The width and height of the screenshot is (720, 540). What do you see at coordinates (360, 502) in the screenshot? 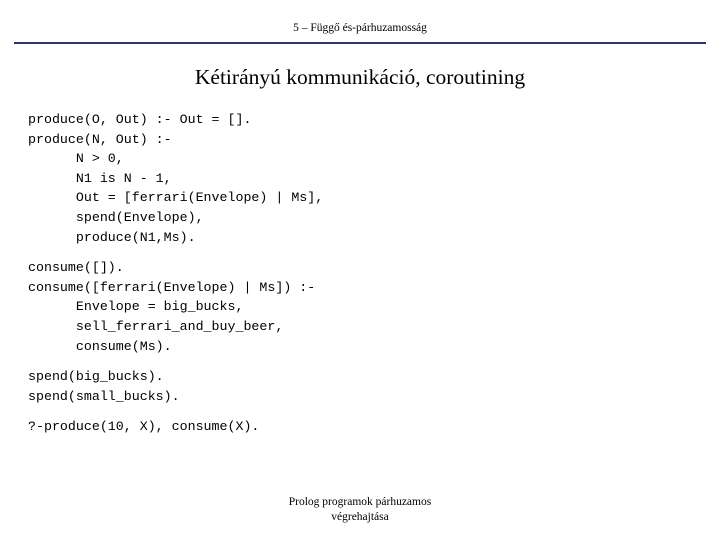
I see `footer-line-1: Prolog programok párhuzamos` at bounding box center [360, 502].